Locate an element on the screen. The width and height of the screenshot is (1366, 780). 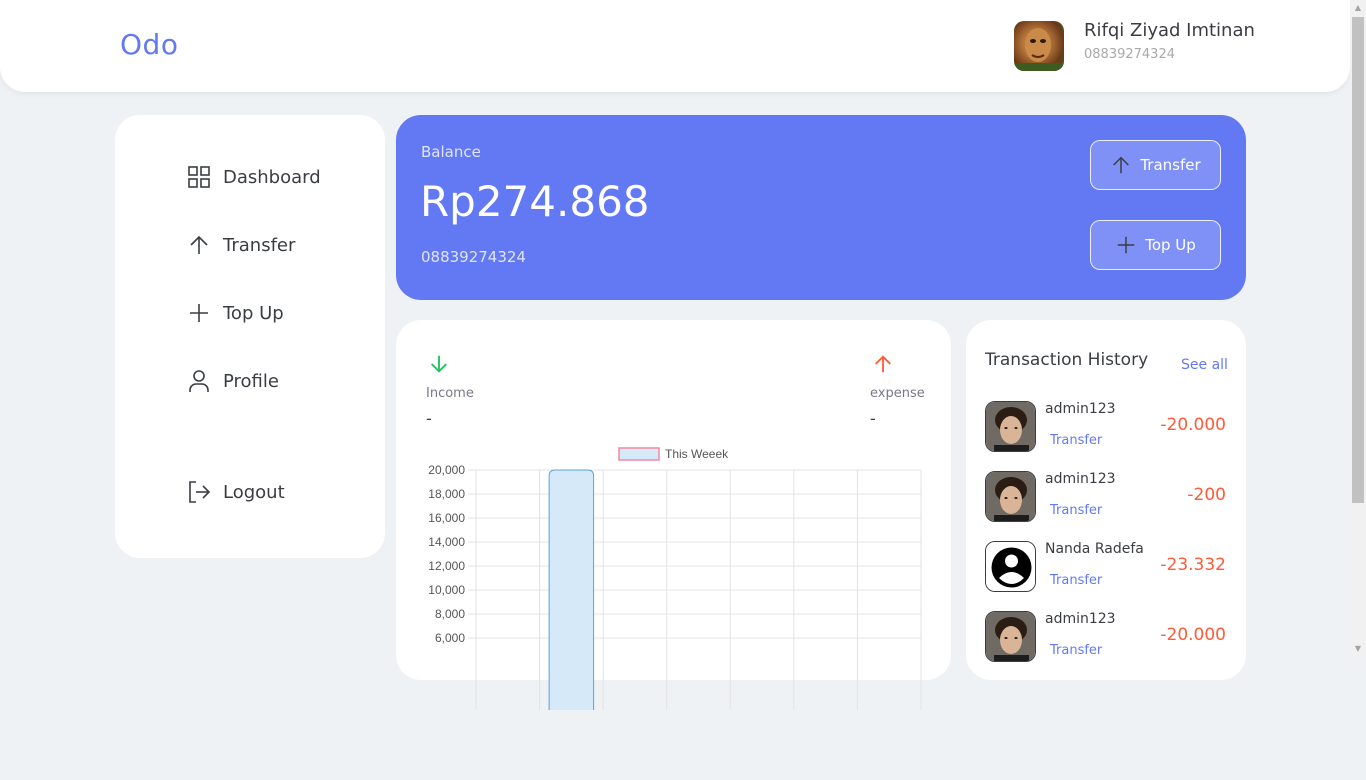
topup-button: Top Up is located at coordinates (1155, 245).